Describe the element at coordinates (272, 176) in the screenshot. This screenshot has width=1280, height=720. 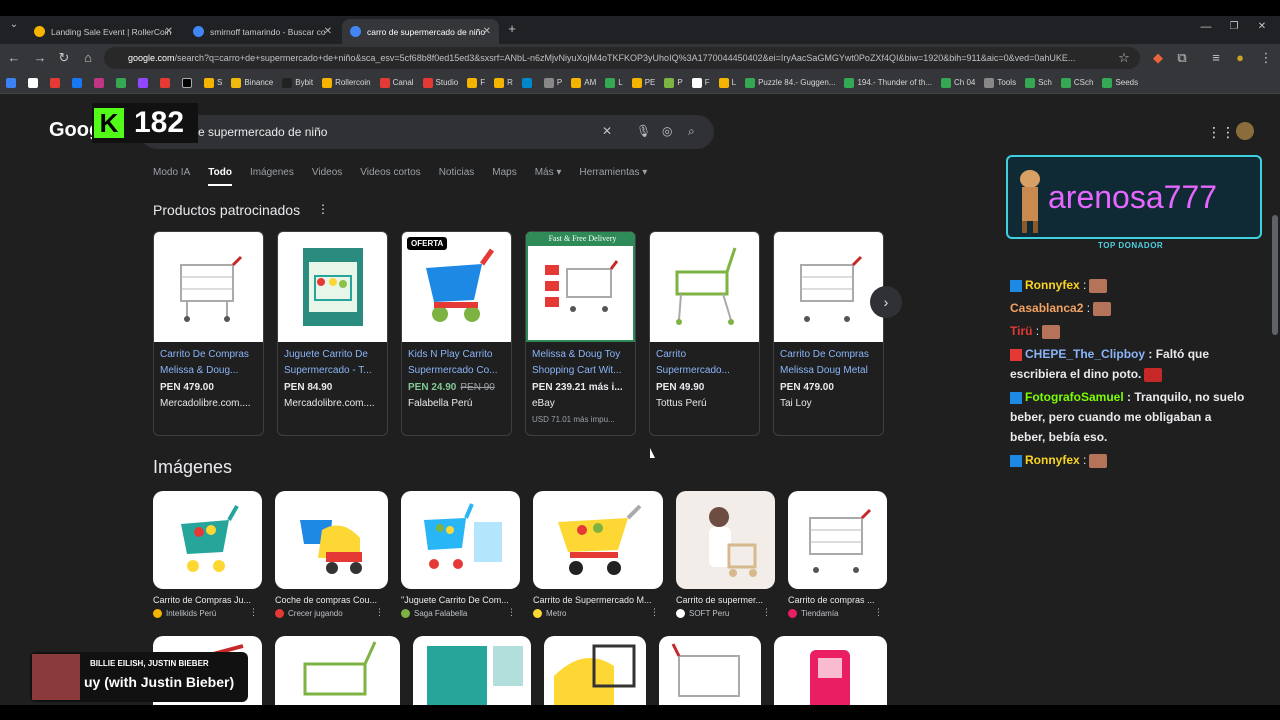
I see `tab-imagenes: Imágenes` at that location.